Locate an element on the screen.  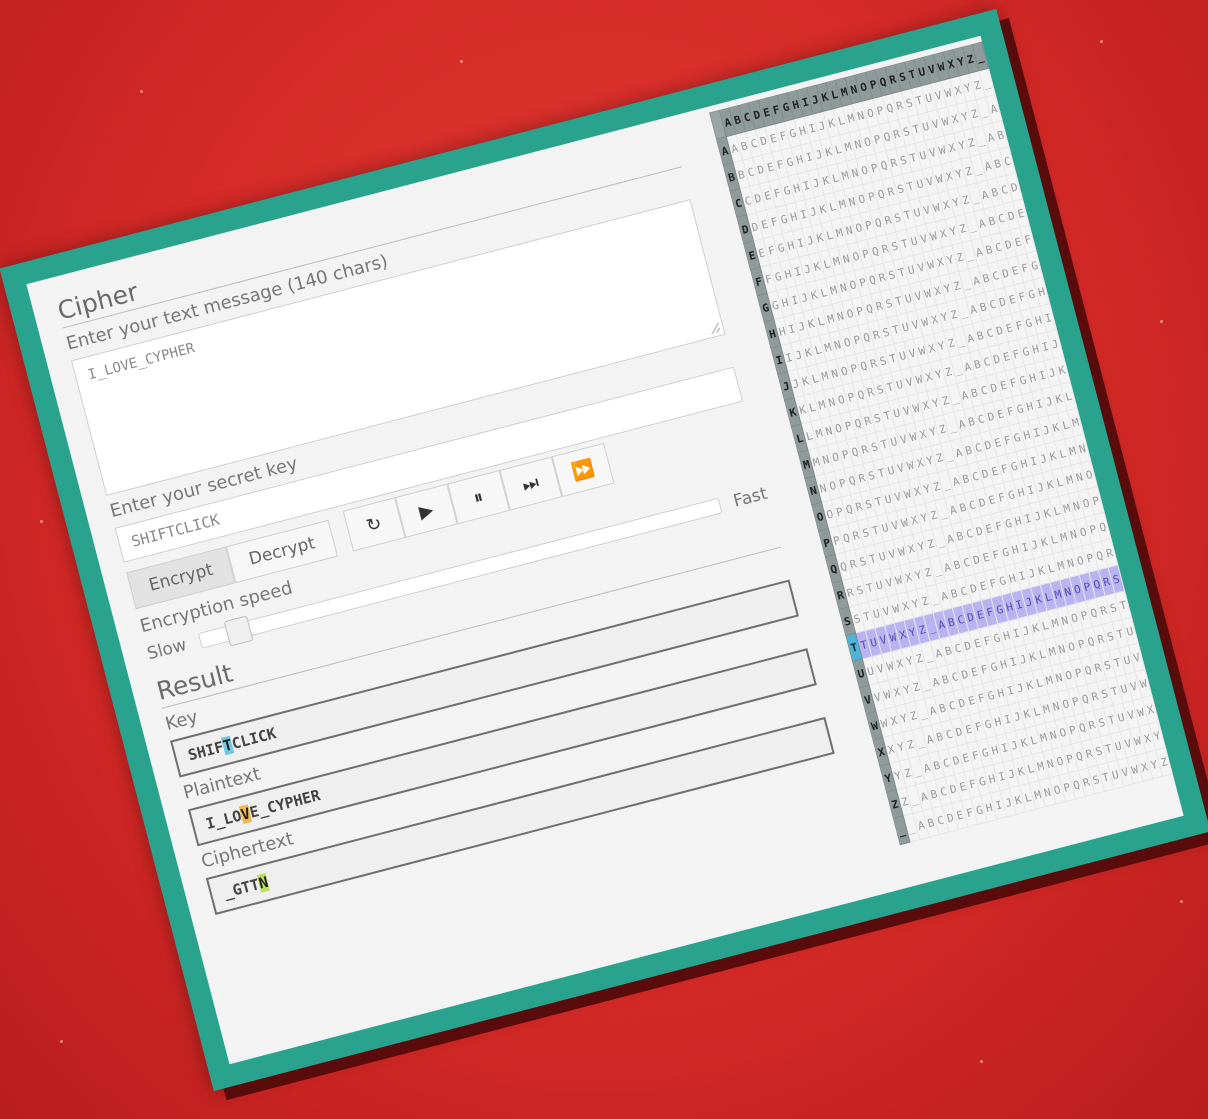
result-plain-post: E_CYPHER is located at coordinates (285, 804).